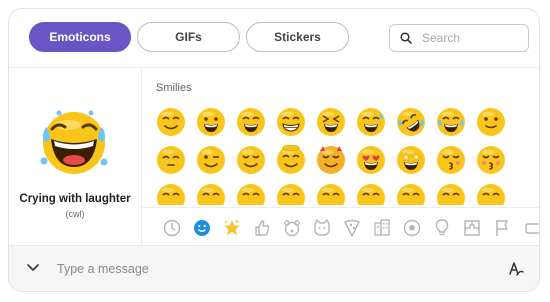 This screenshot has height=302, width=550. I want to click on pizza-icon, so click(352, 228).